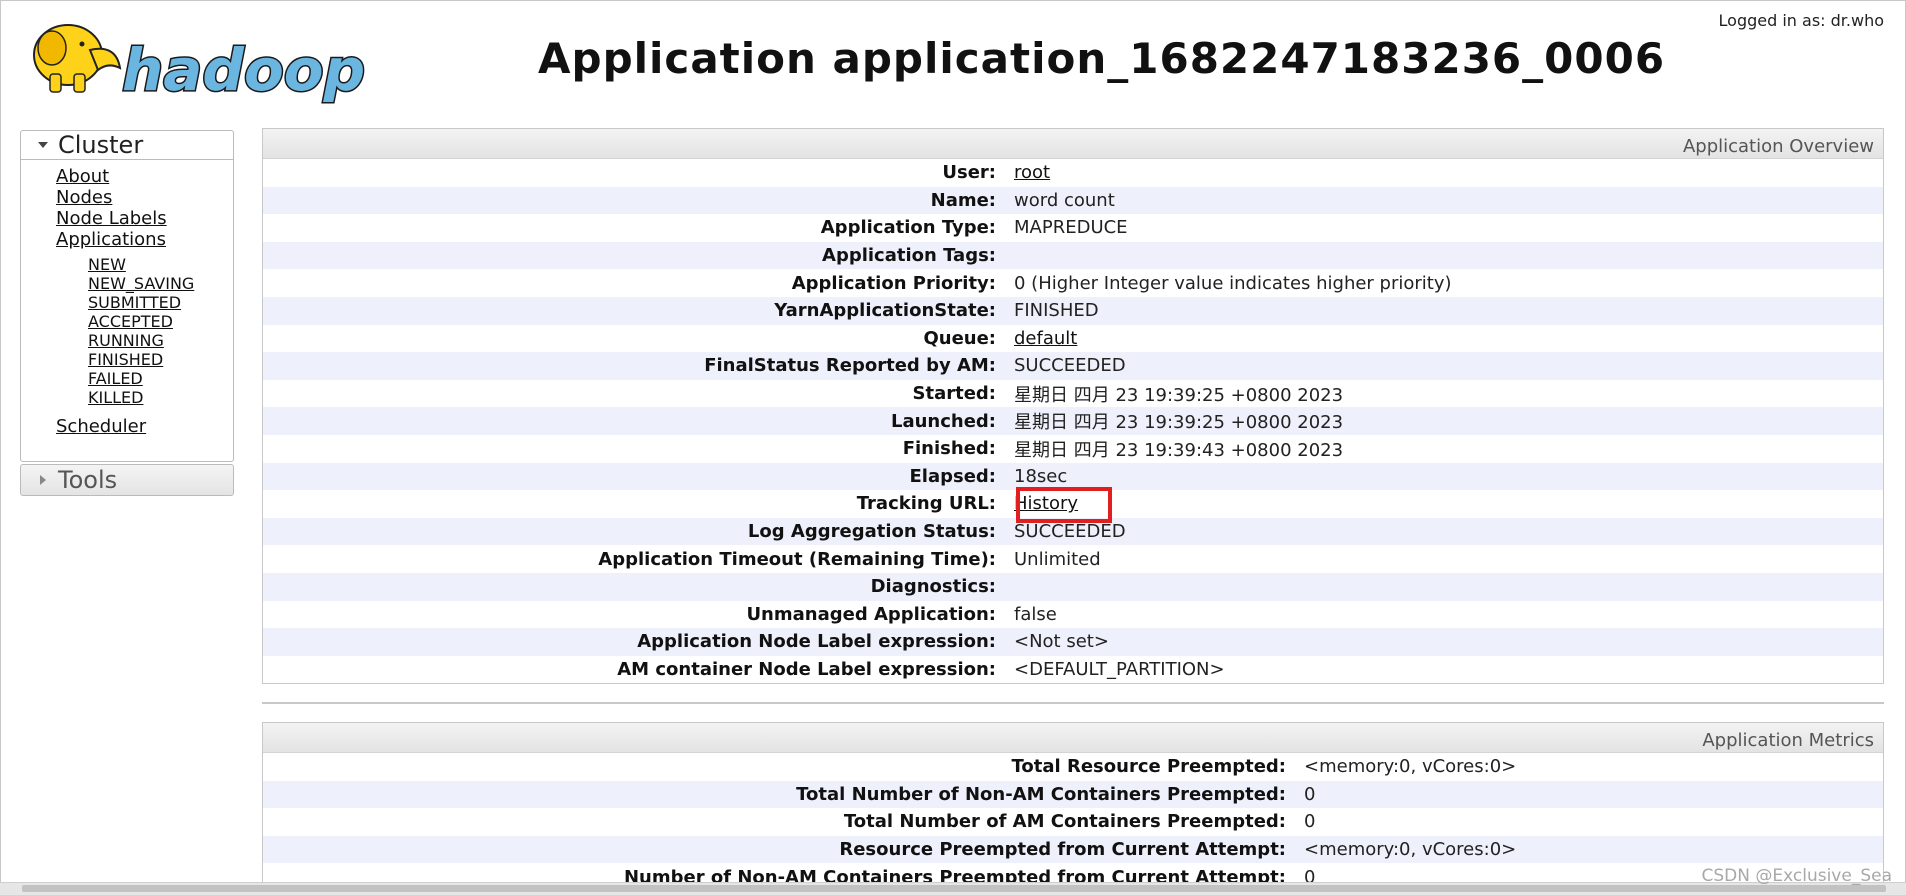  I want to click on row-value: 星期日 四月 23 19:39:43 +0800 2023, so click(1179, 450).